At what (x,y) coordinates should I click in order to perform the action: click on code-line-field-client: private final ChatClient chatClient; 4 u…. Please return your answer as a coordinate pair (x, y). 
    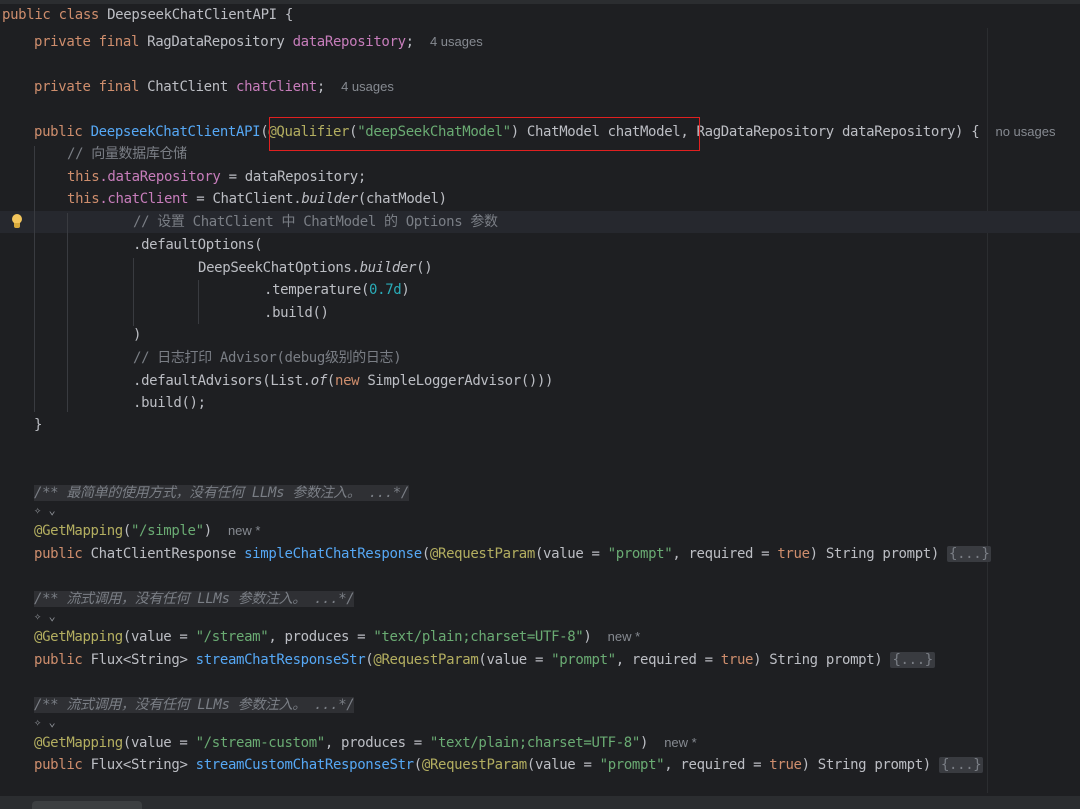
    Looking at the image, I should click on (214, 87).